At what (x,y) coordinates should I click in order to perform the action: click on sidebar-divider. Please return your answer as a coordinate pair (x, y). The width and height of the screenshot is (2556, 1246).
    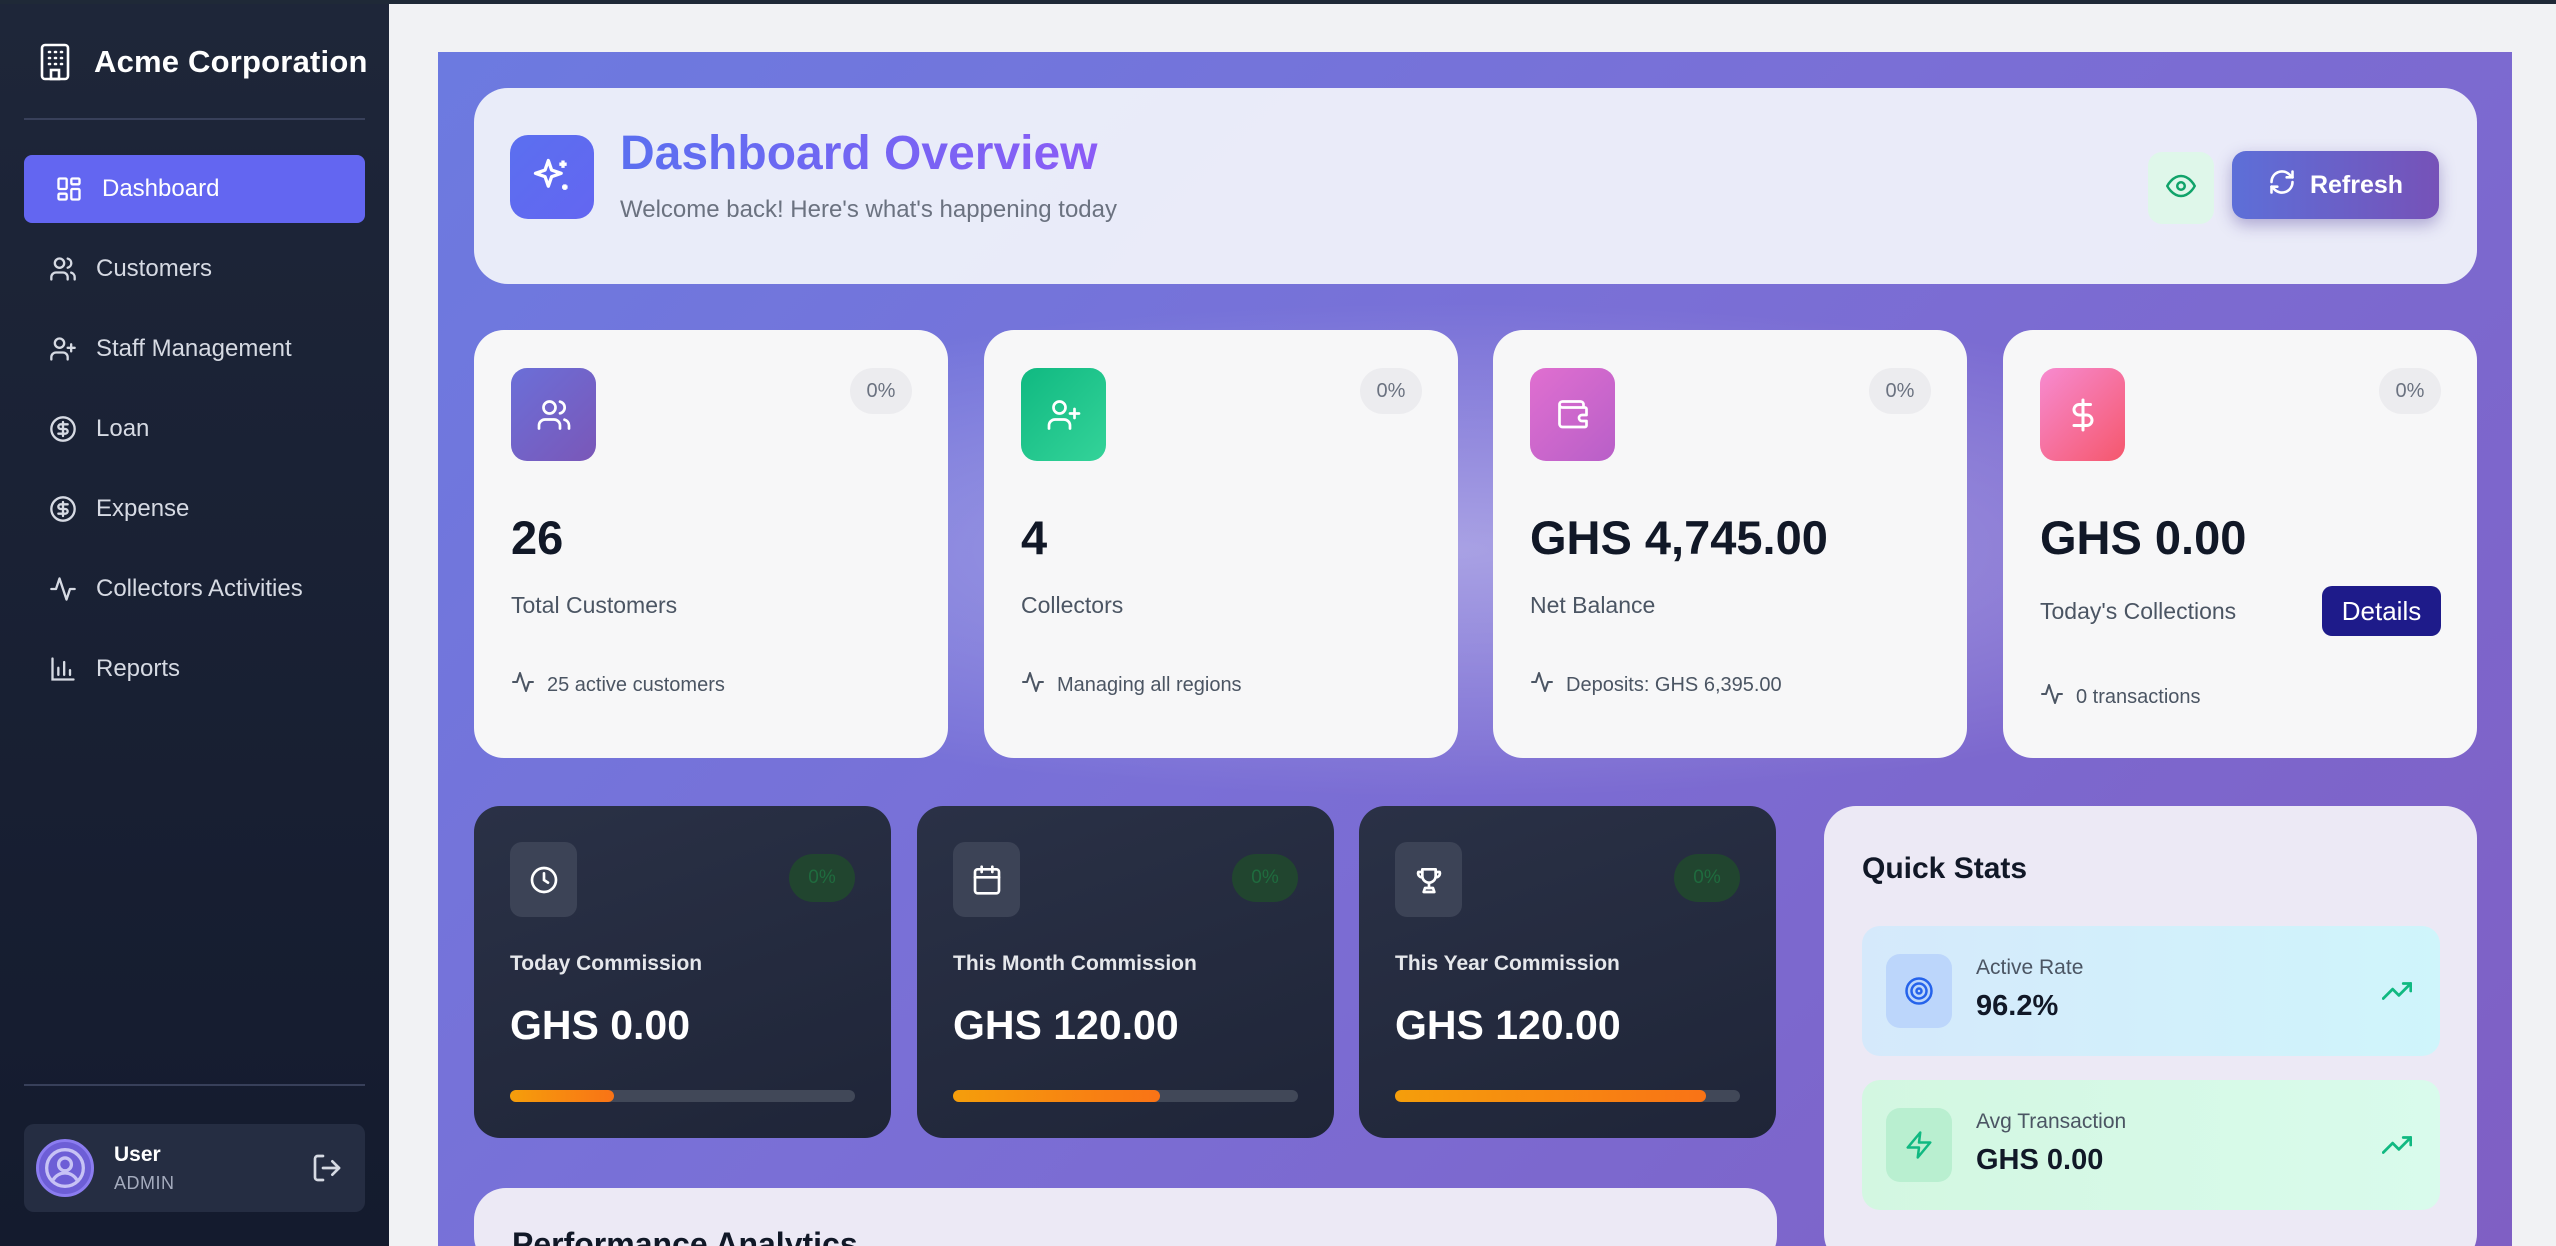
    Looking at the image, I should click on (194, 119).